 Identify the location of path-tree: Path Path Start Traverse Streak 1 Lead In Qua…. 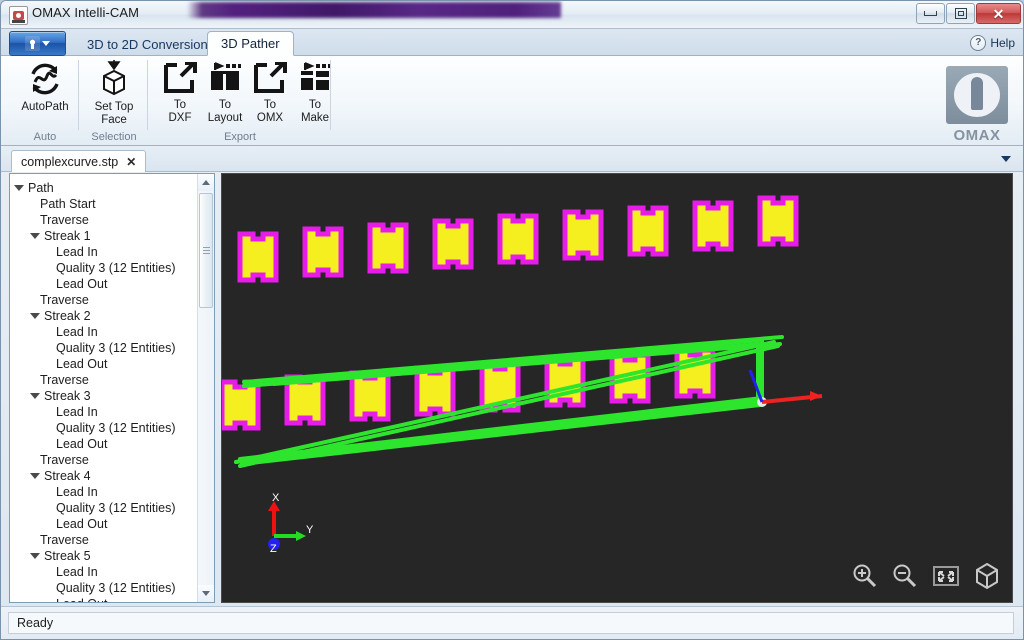
(103, 388).